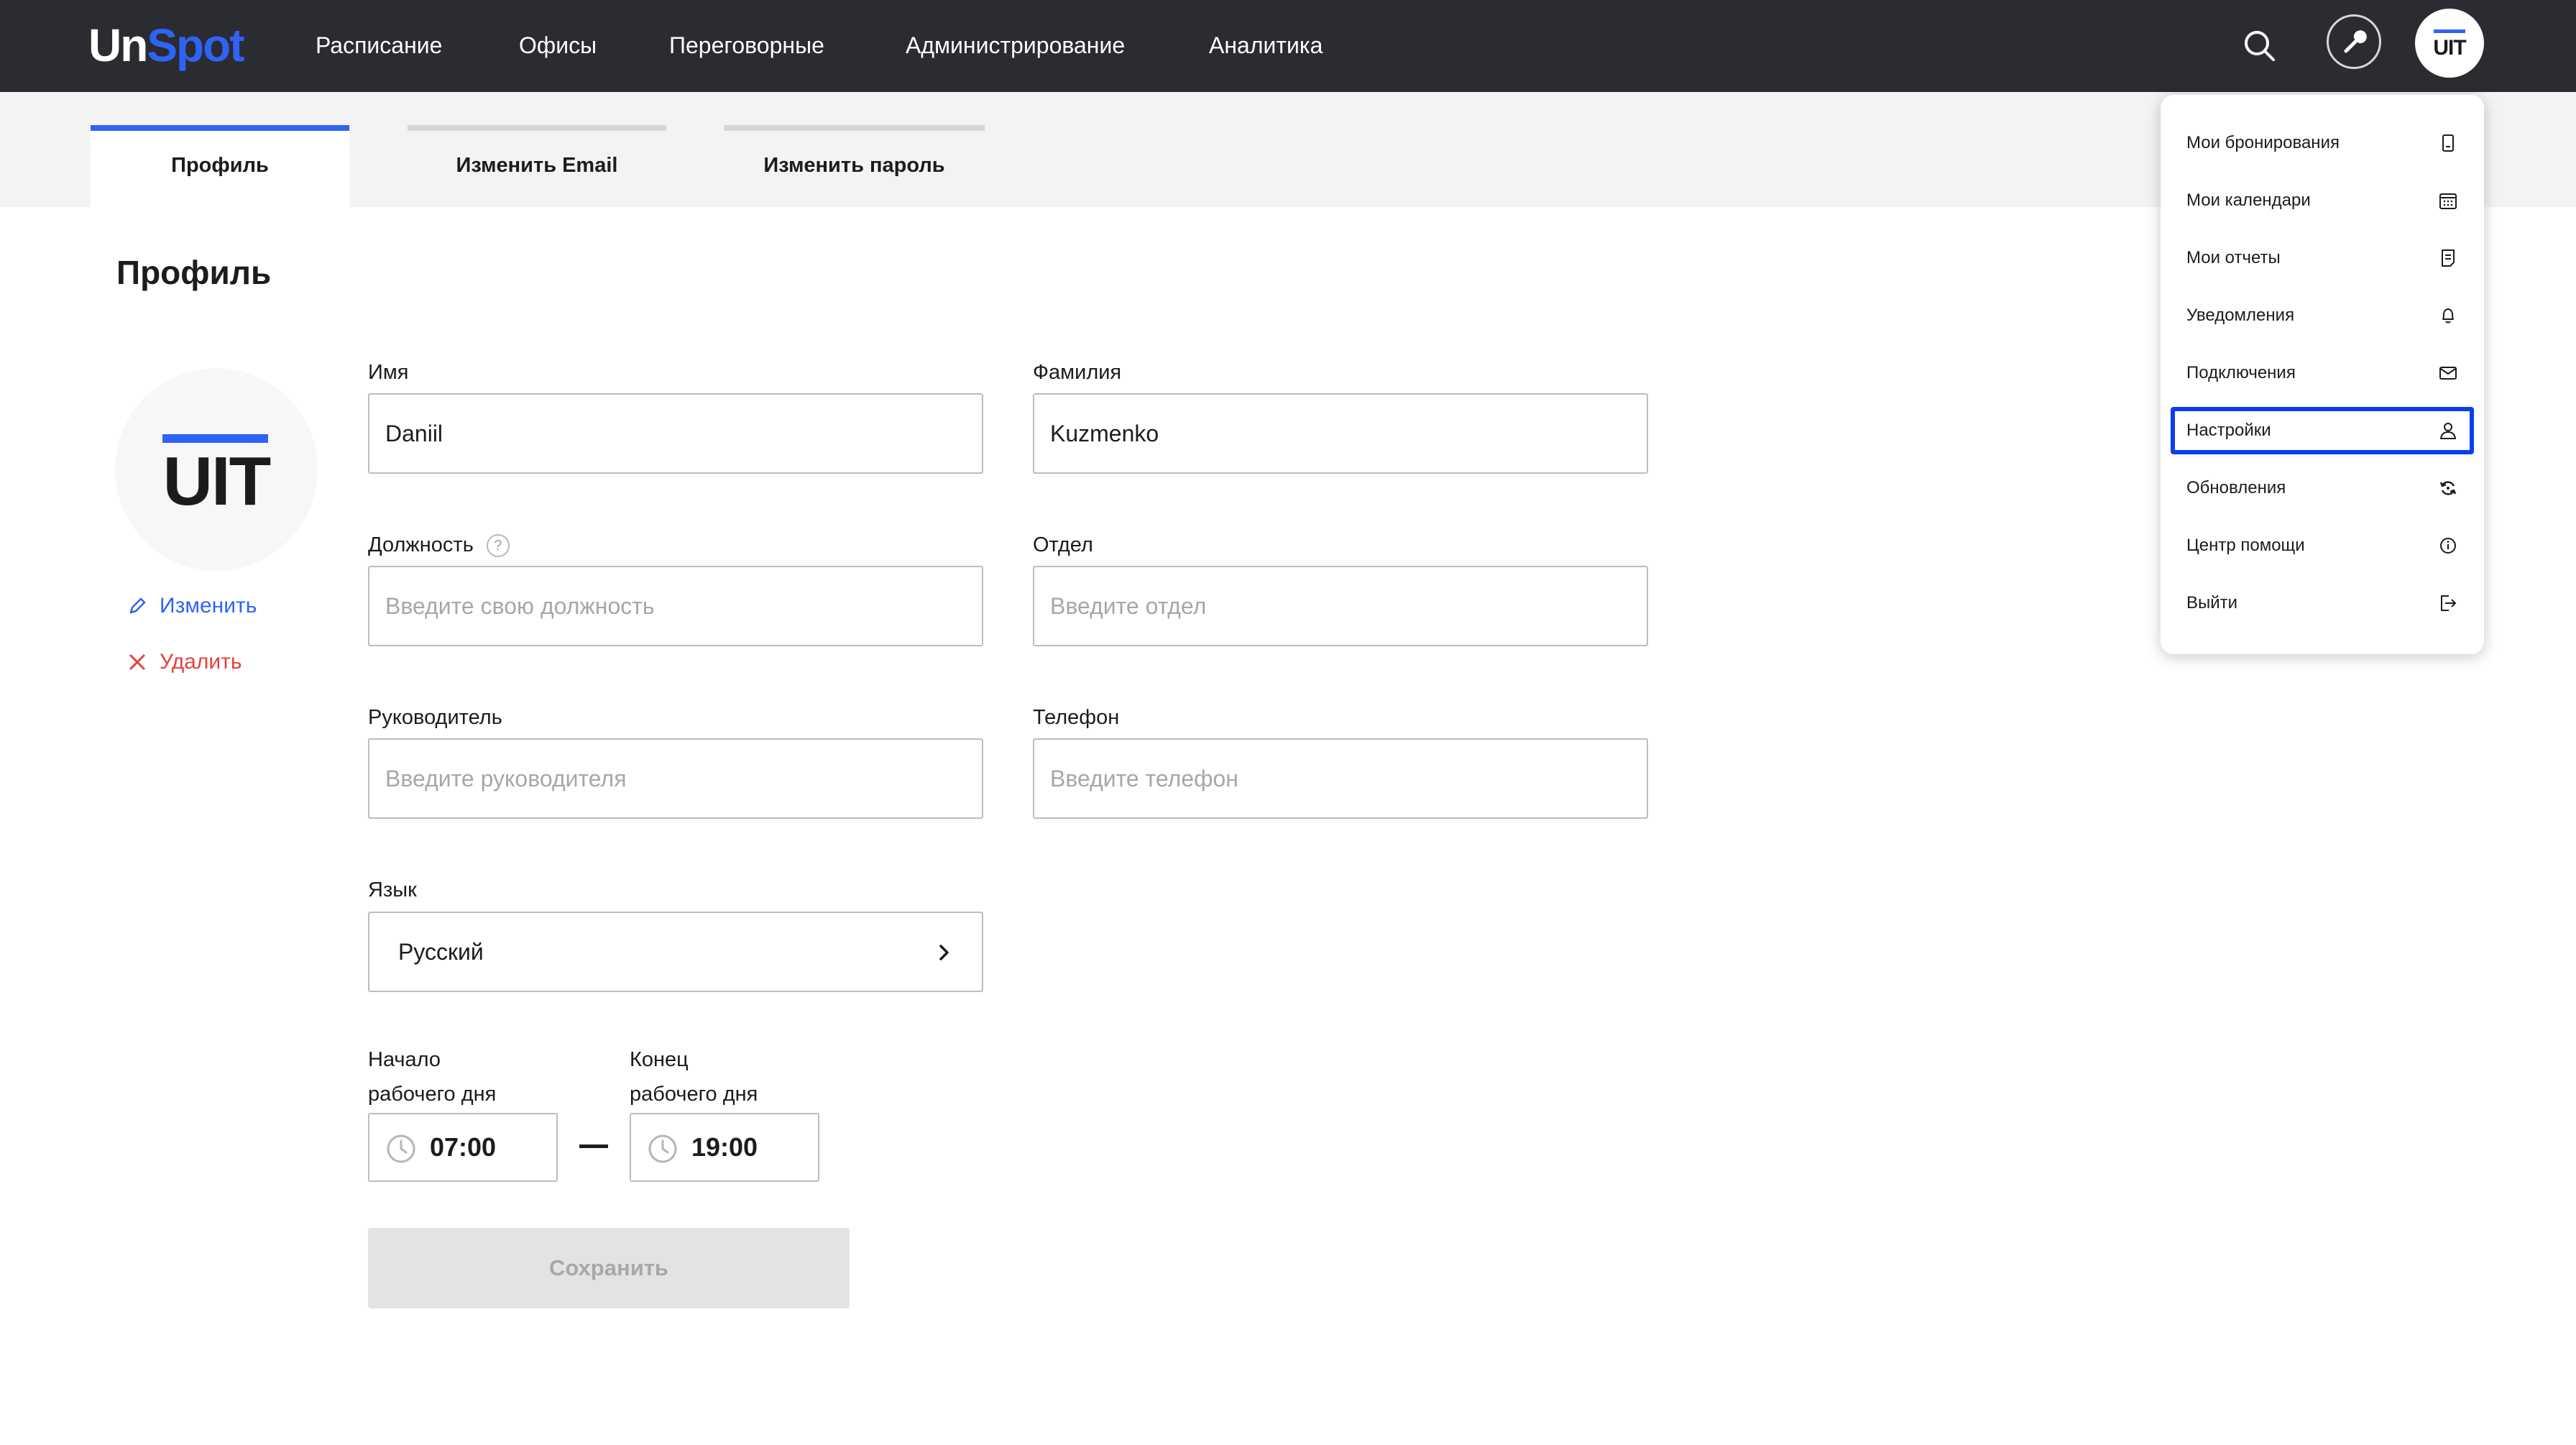 Image resolution: width=2576 pixels, height=1445 pixels. I want to click on menu-item-my-bookings: Мои бронирования, so click(2322, 143).